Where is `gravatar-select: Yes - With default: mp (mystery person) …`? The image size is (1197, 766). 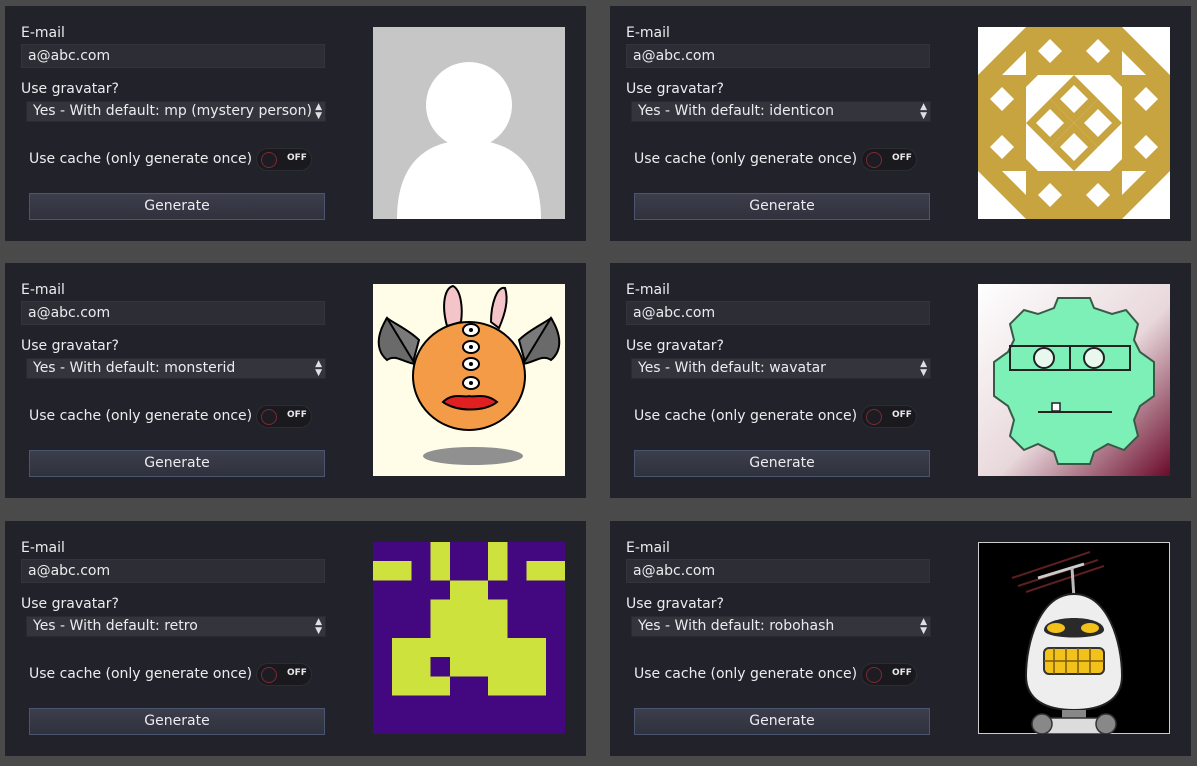 gravatar-select: Yes - With default: mp (mystery person) … is located at coordinates (176, 111).